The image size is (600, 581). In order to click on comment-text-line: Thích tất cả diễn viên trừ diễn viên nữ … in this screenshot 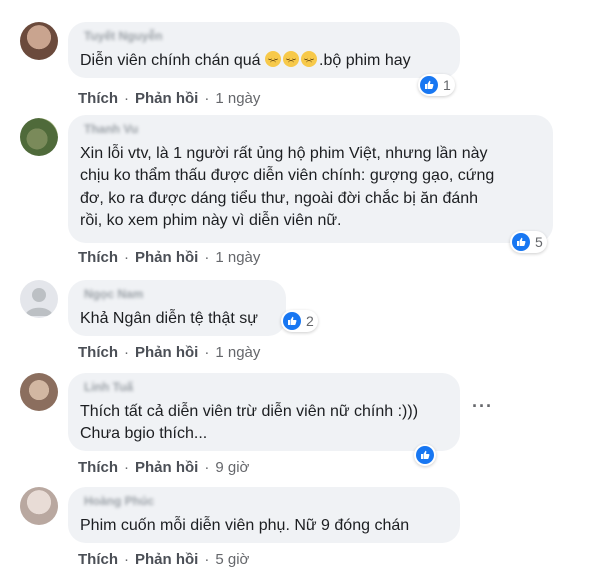, I will do `click(249, 411)`.